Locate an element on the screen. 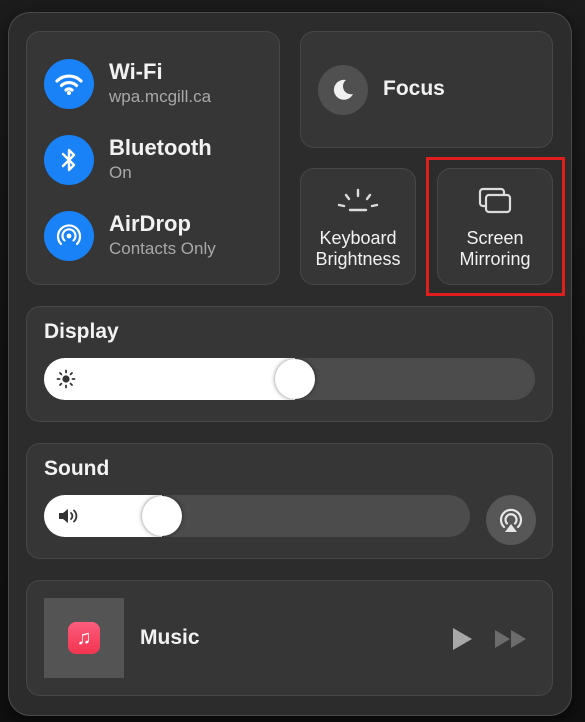 This screenshot has width=585, height=722. keyboard-brightness-label: Keyboard Brightness is located at coordinates (358, 249).